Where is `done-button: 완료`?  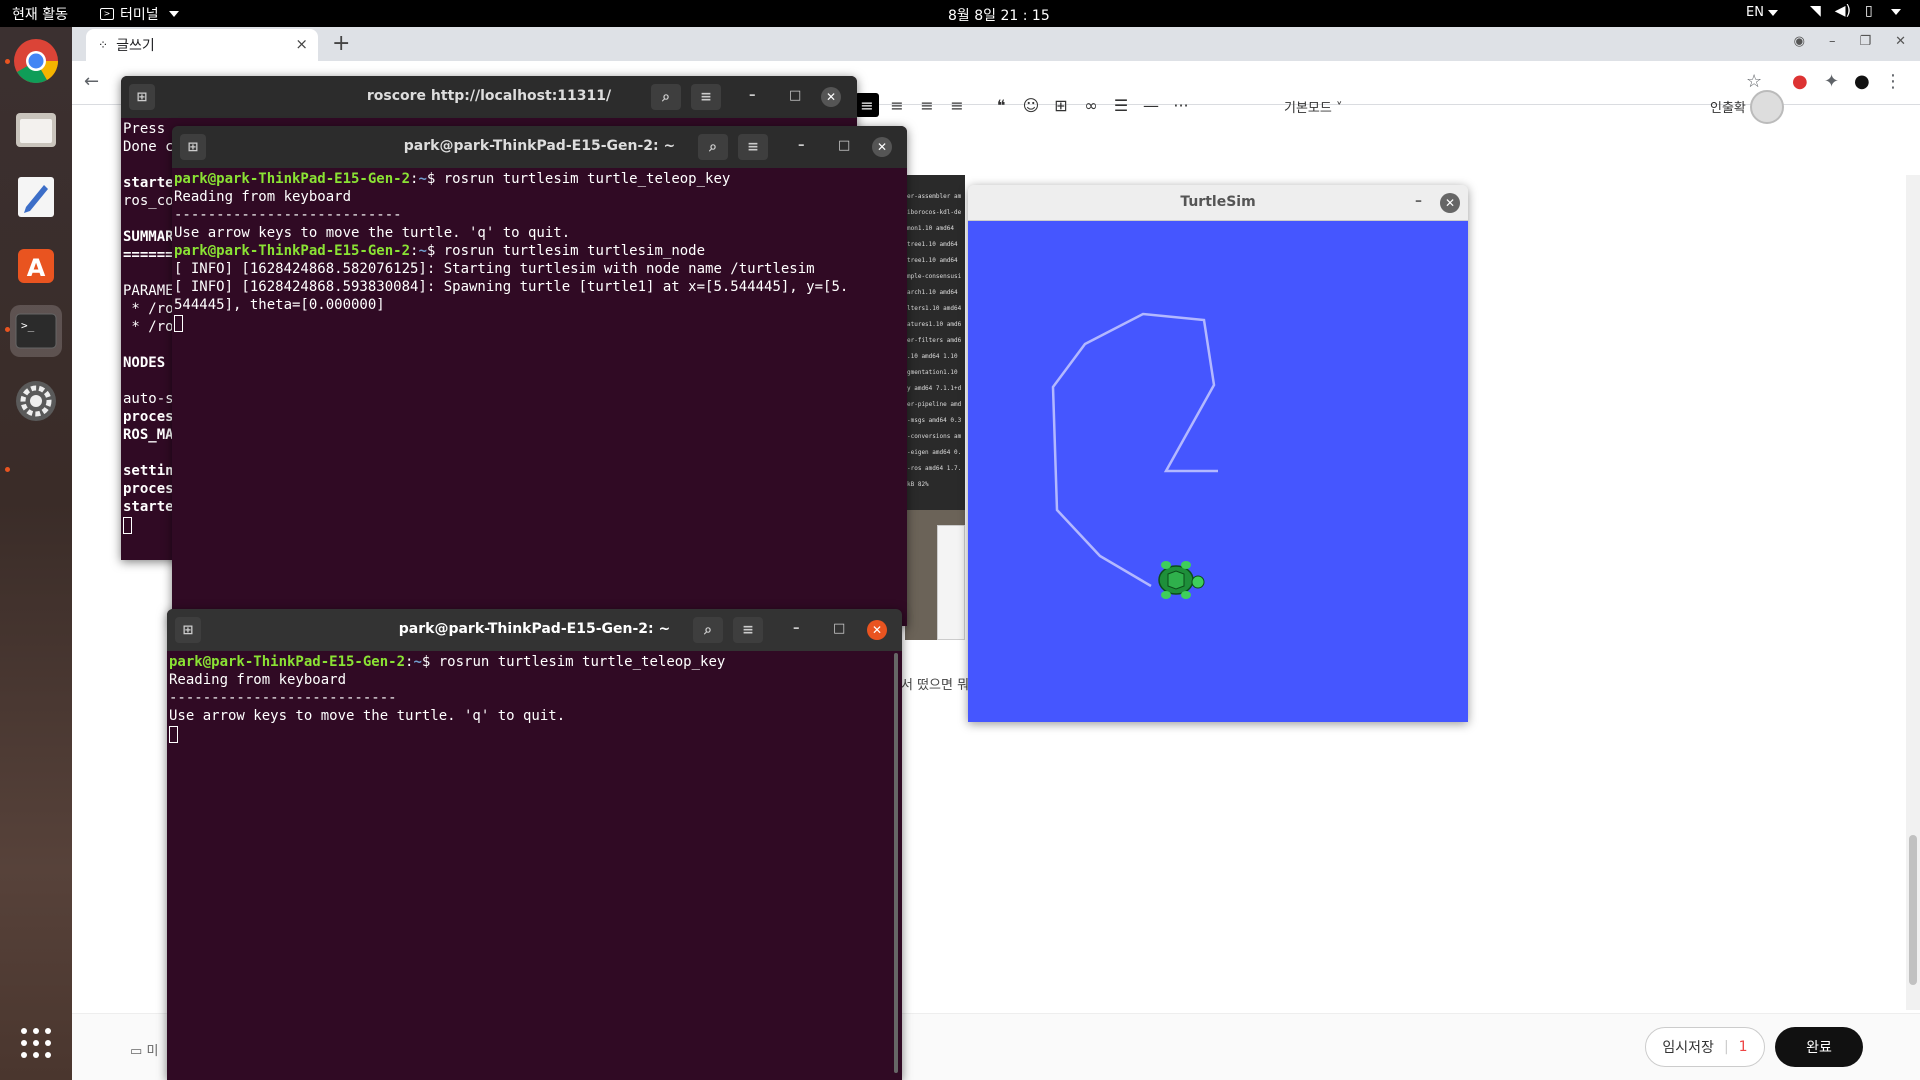 done-button: 완료 is located at coordinates (1819, 1047).